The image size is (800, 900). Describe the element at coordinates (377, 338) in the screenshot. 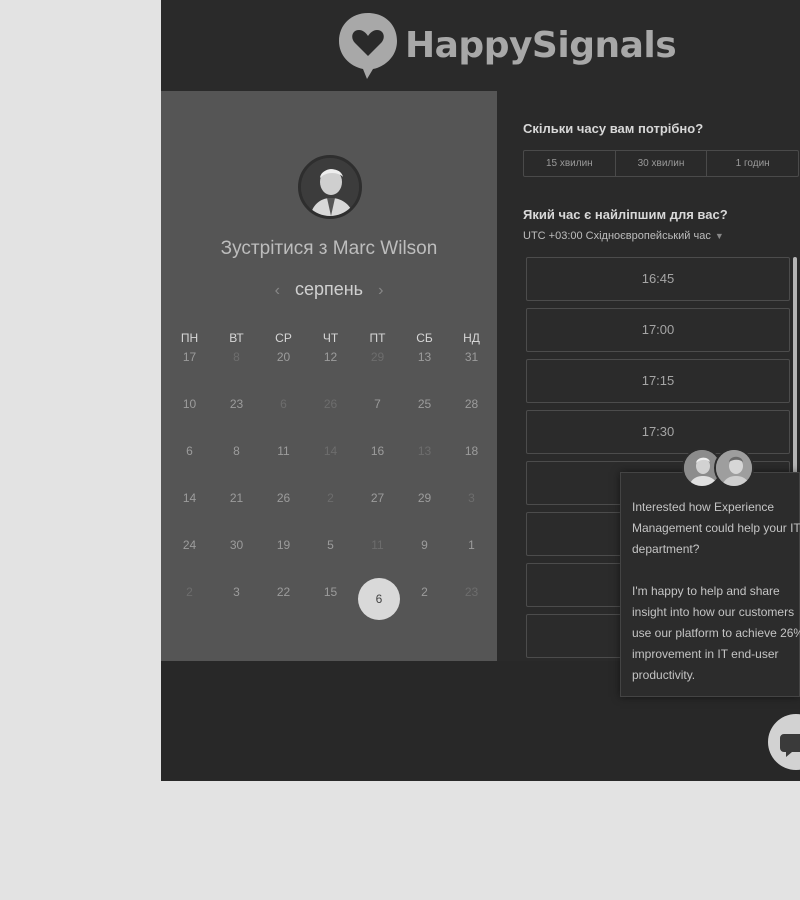

I see `weekday-label: ПТ` at that location.